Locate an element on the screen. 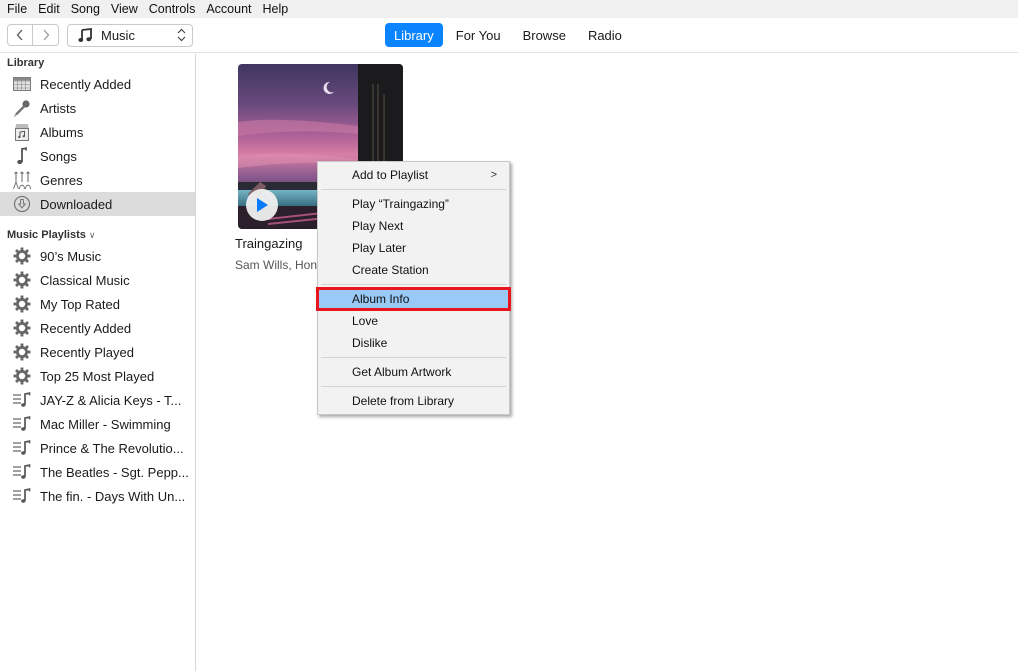 This screenshot has height=671, width=1018. menu-view: View is located at coordinates (124, 9).